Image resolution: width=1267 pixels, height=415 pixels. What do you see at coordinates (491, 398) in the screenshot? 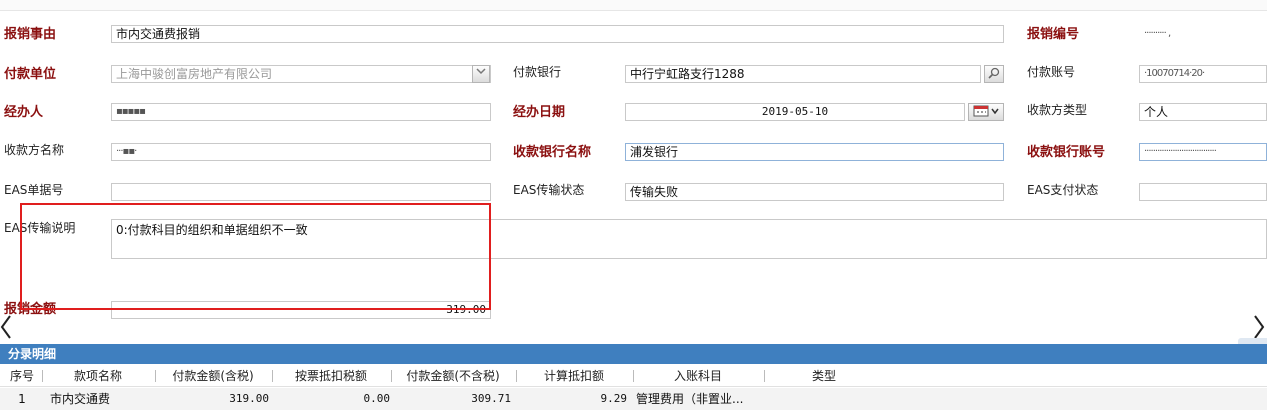
I see `cell-amount-notax: 309.71` at bounding box center [491, 398].